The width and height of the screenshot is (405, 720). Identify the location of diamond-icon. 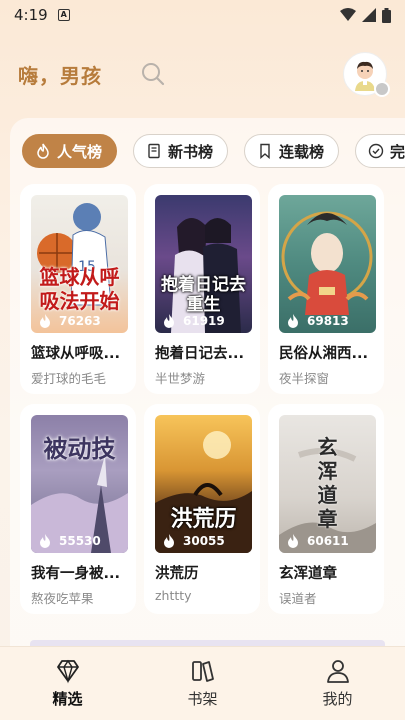
(67, 671).